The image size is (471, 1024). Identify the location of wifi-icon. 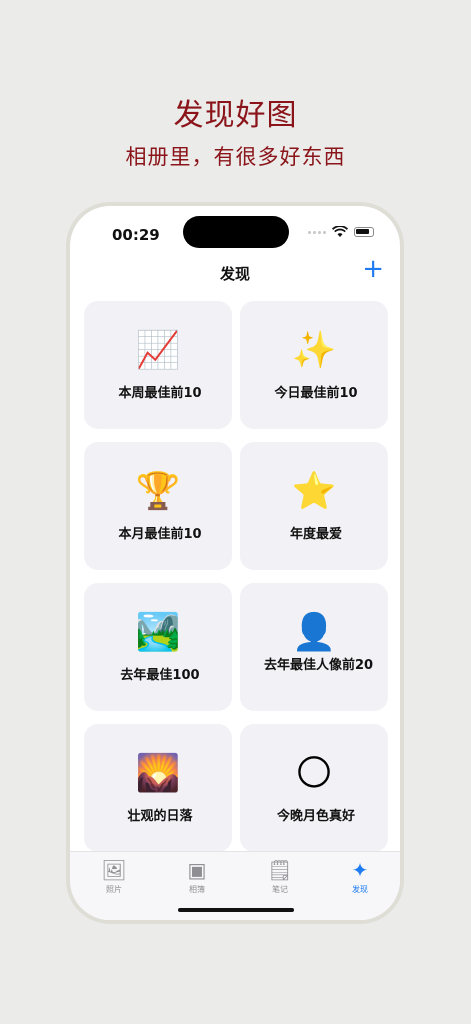
(340, 231).